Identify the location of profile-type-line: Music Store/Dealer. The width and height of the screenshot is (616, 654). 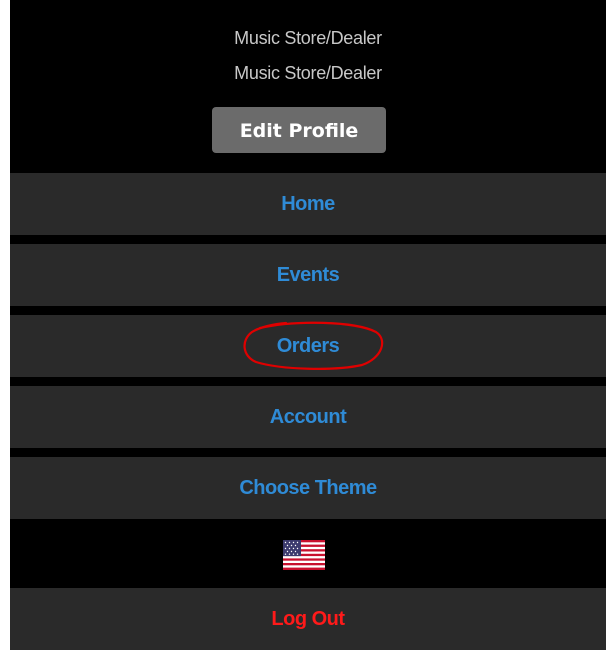
(308, 38).